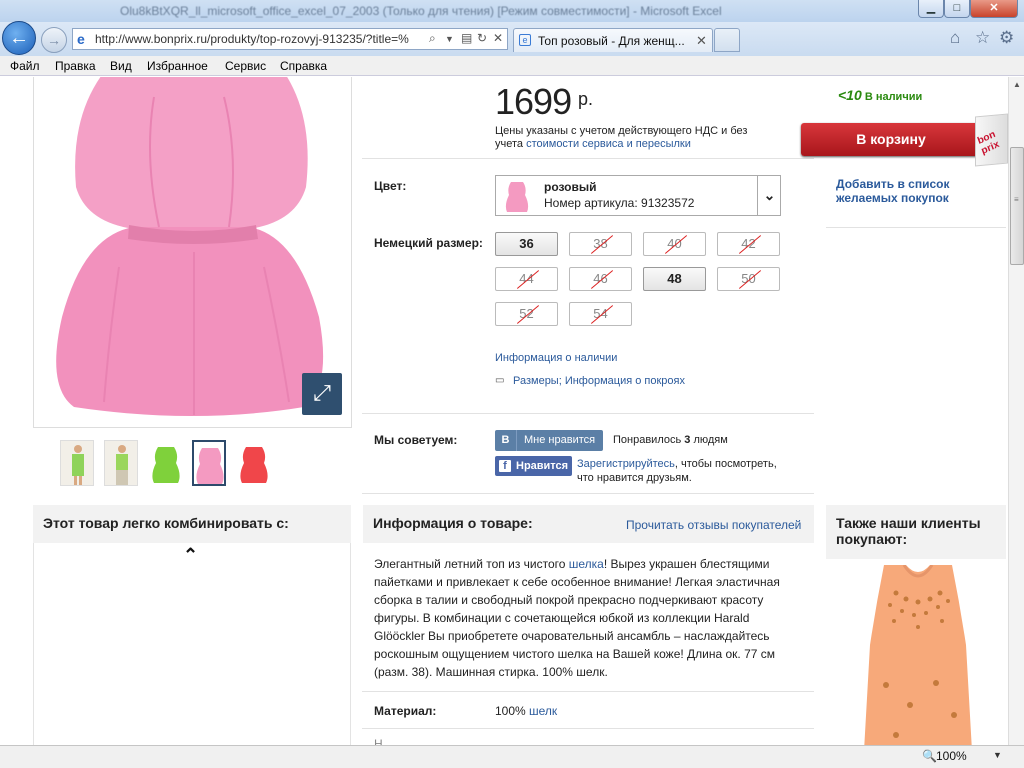 The width and height of the screenshot is (1024, 768). I want to click on size-button-36: 36, so click(526, 244).